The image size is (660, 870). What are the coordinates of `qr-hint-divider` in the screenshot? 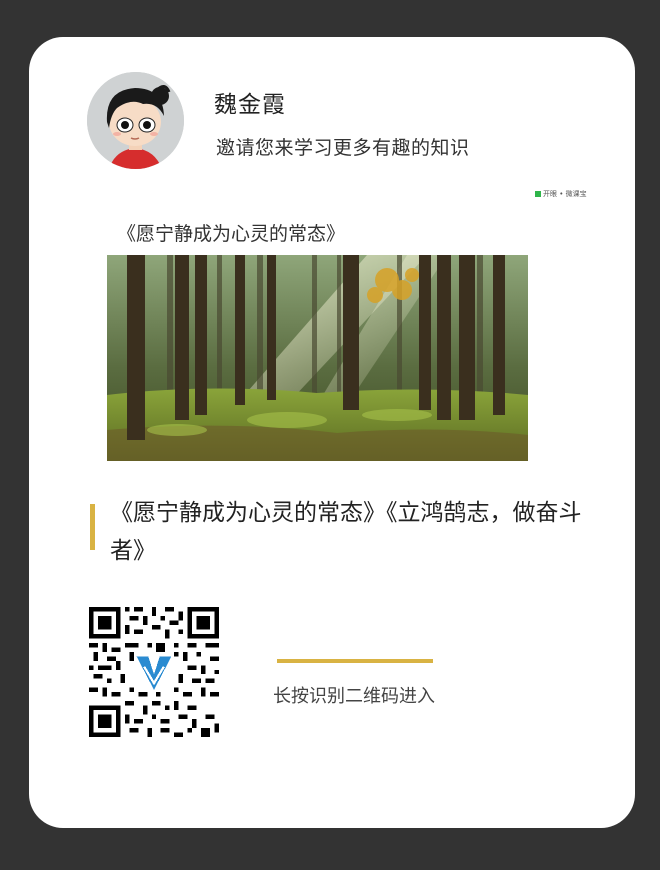 It's located at (355, 661).